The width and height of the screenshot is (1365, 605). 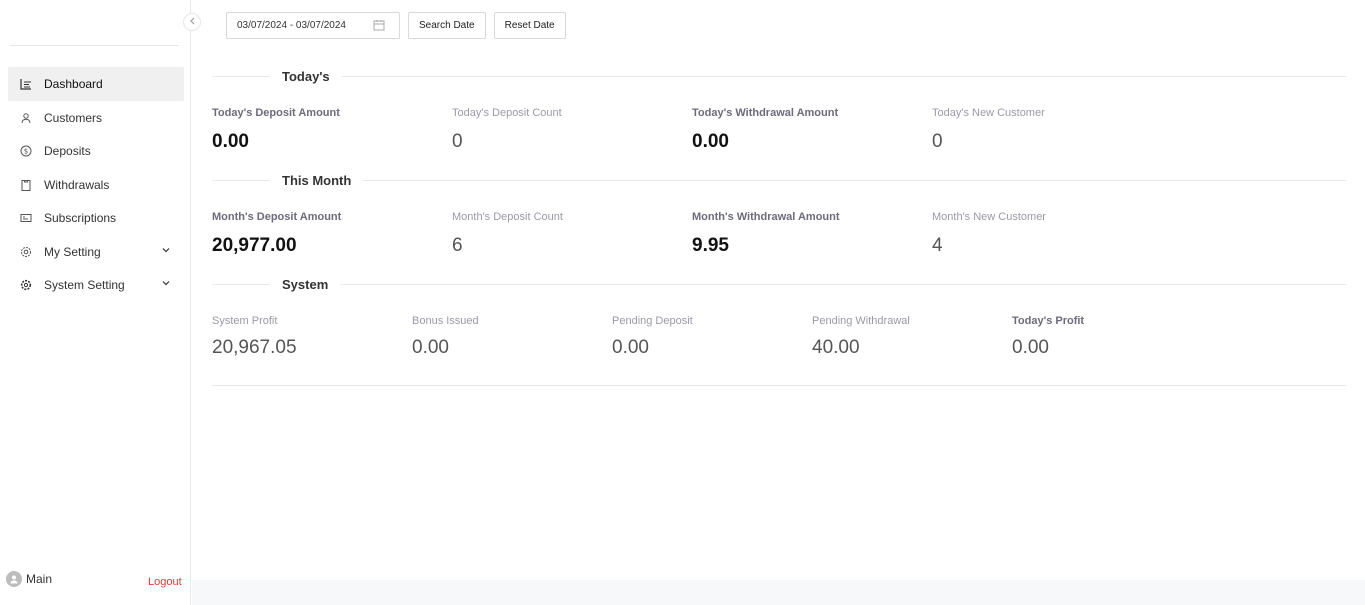 I want to click on section-title-system: System, so click(x=305, y=284).